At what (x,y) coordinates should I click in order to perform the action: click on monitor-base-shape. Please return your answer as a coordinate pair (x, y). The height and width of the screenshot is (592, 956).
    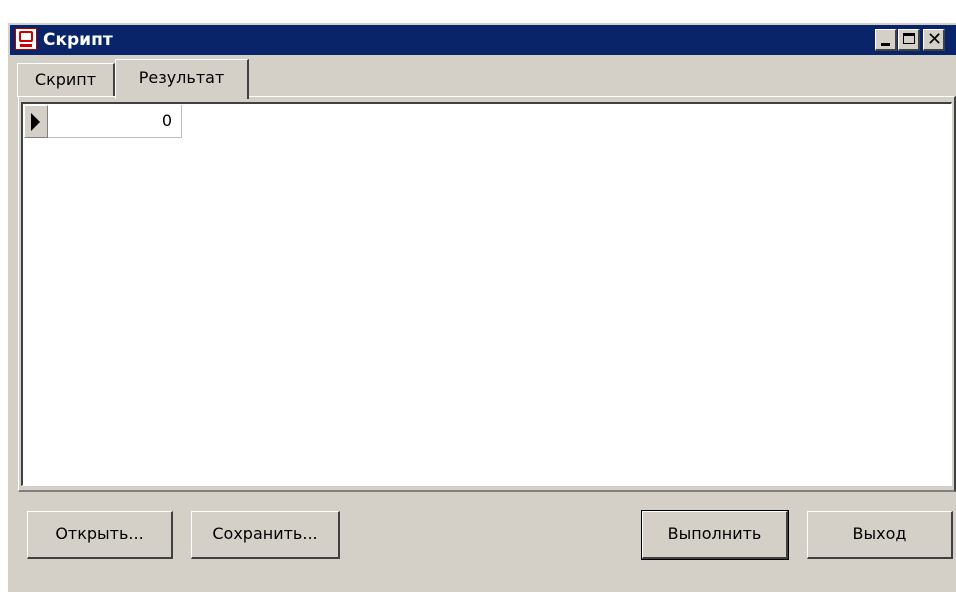
    Looking at the image, I should click on (26, 45).